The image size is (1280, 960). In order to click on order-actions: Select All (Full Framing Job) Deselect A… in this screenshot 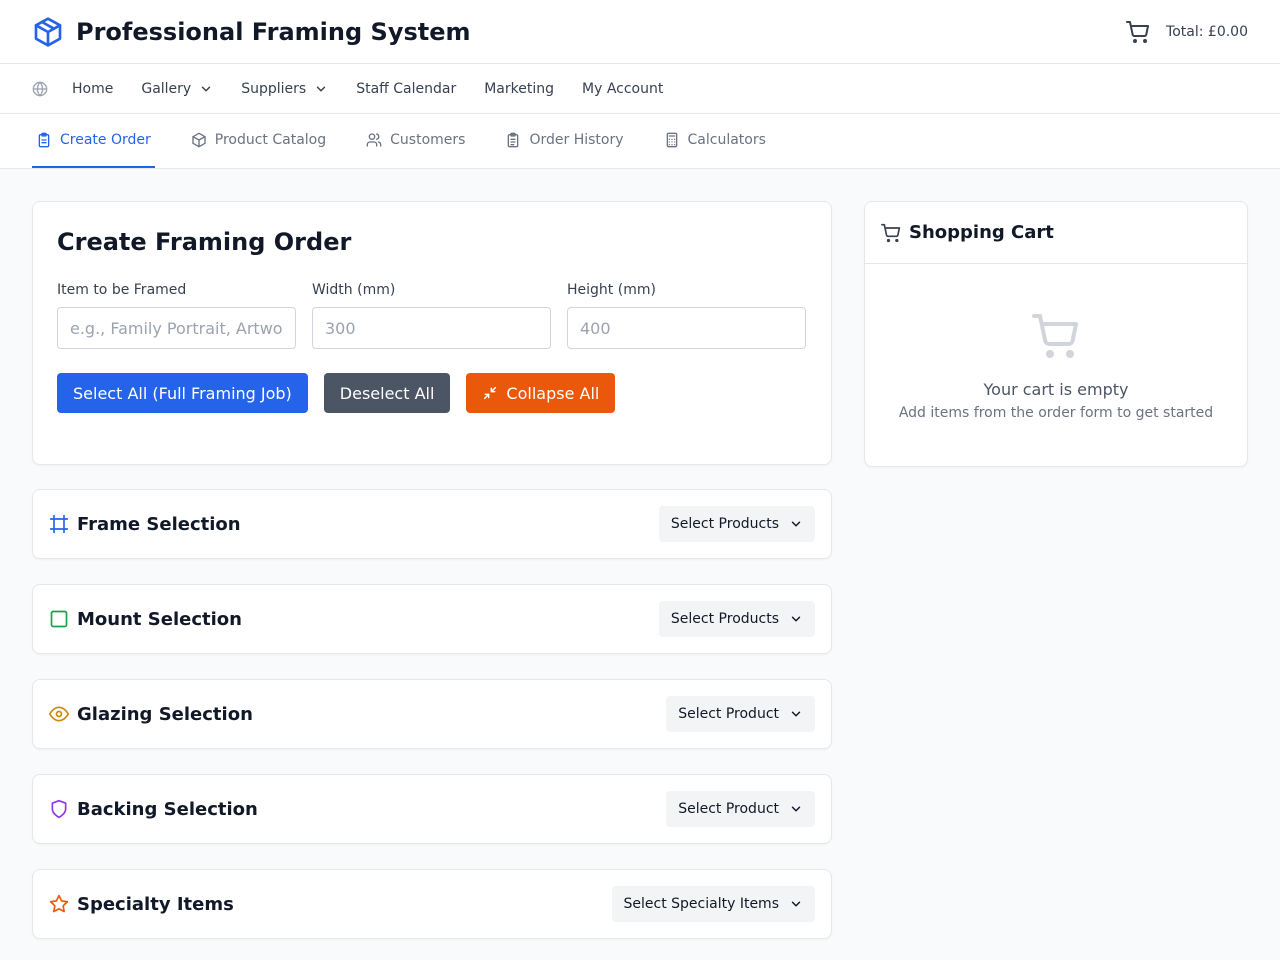, I will do `click(432, 393)`.